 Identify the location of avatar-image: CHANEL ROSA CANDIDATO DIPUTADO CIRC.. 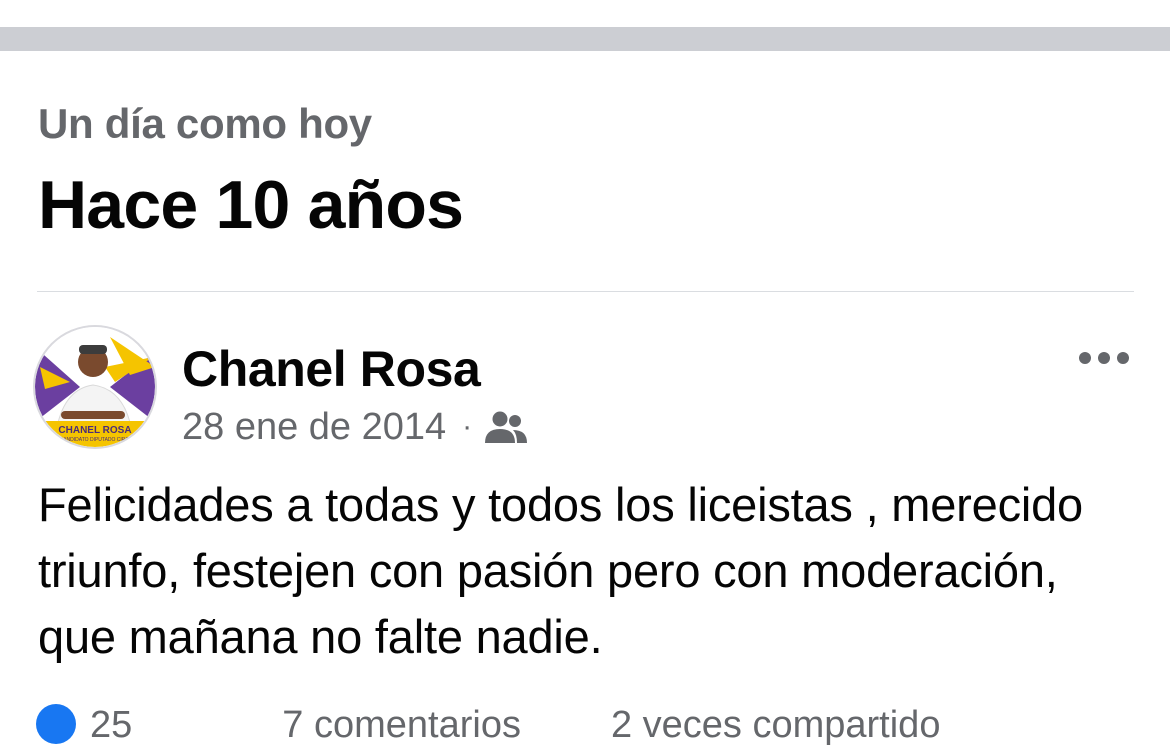
(95, 387).